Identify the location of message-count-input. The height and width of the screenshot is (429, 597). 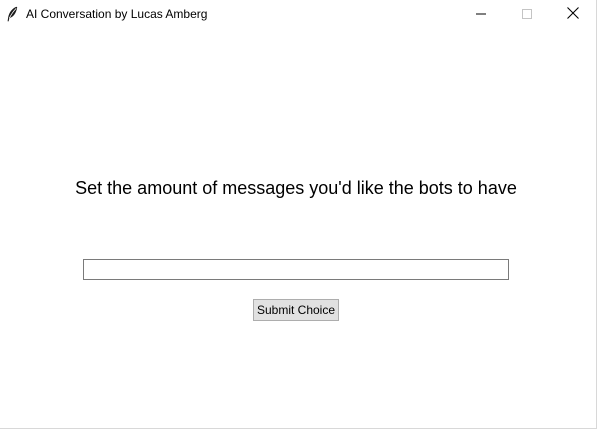
(296, 269).